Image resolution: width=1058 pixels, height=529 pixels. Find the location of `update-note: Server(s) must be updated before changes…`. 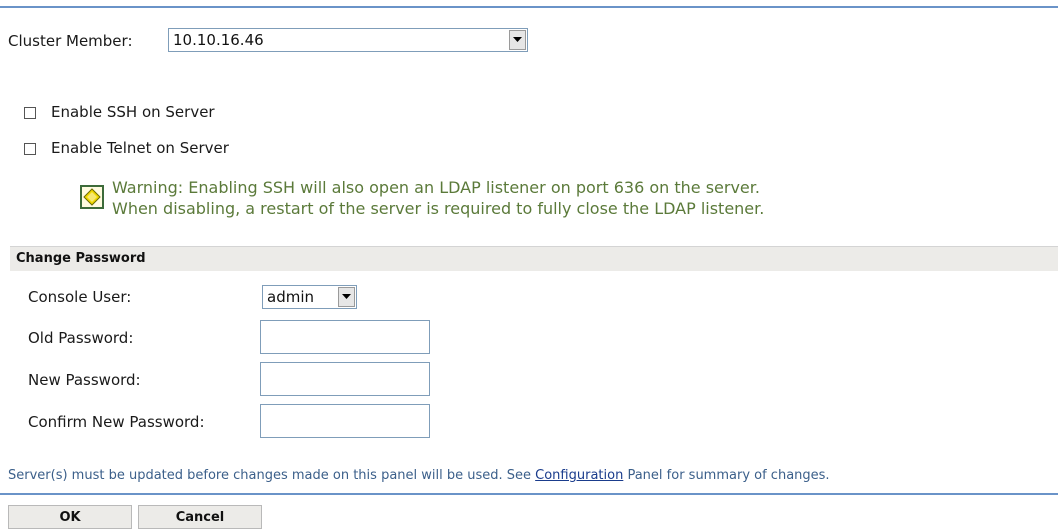

update-note: Server(s) must be updated before changes… is located at coordinates (419, 475).